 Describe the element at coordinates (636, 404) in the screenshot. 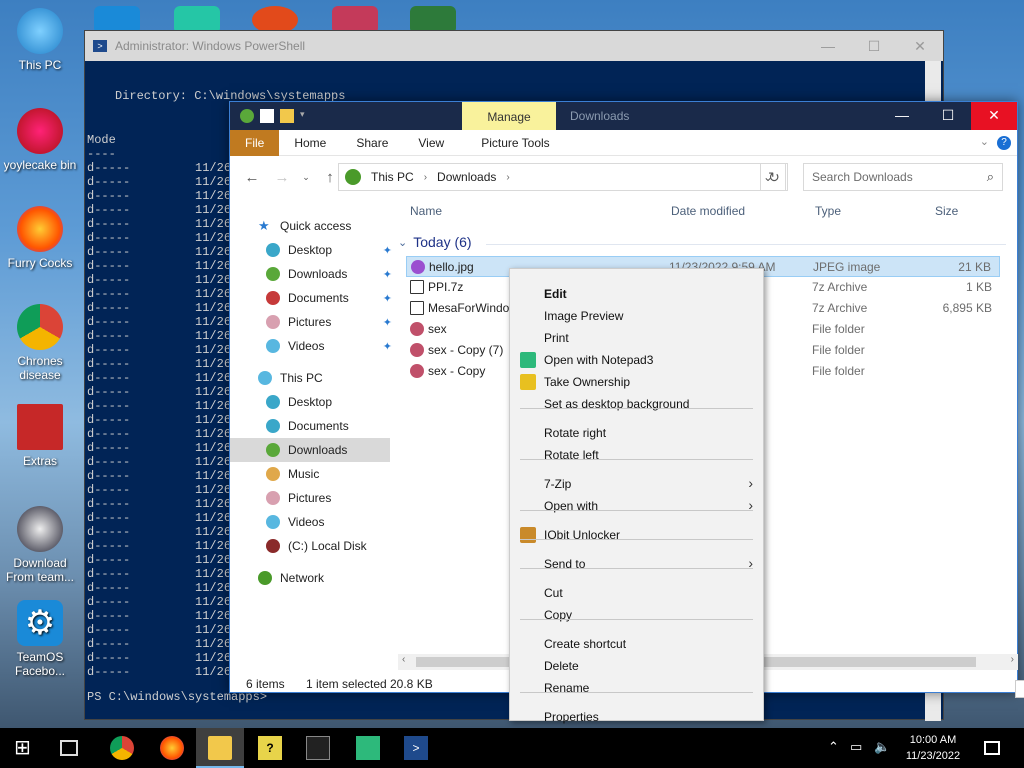

I see `menu-item-set-as-desktop-background: Set as desktop background` at that location.